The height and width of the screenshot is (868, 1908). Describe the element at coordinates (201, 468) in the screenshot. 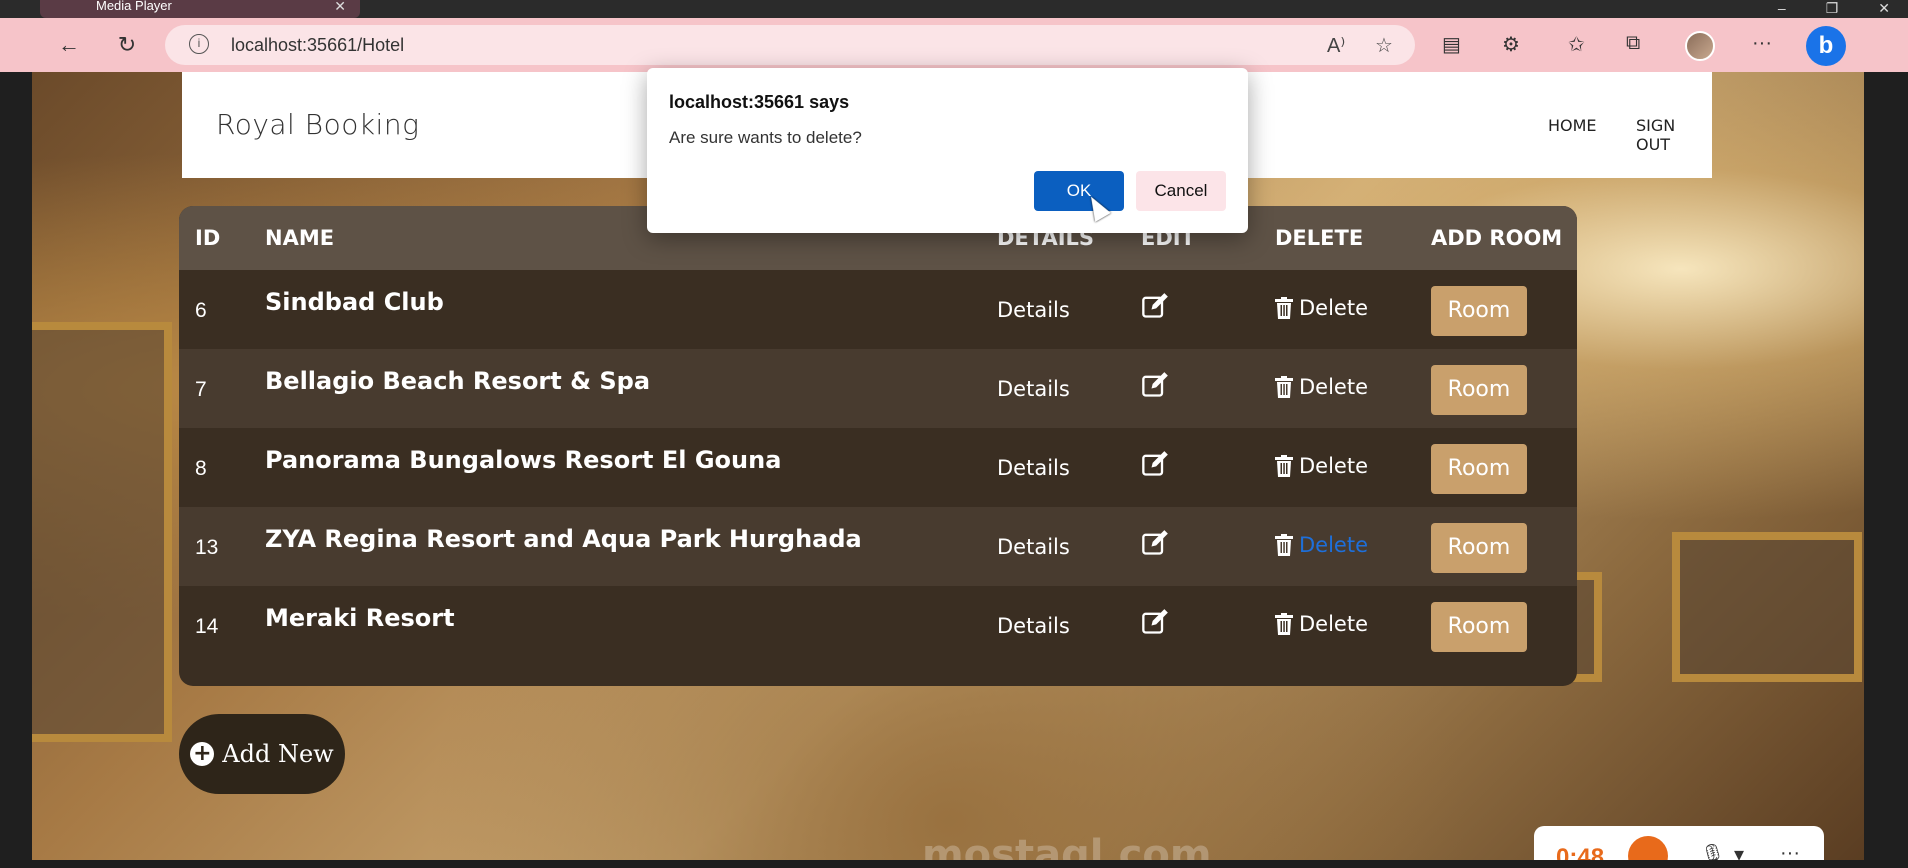

I see `row-id: 8` at that location.